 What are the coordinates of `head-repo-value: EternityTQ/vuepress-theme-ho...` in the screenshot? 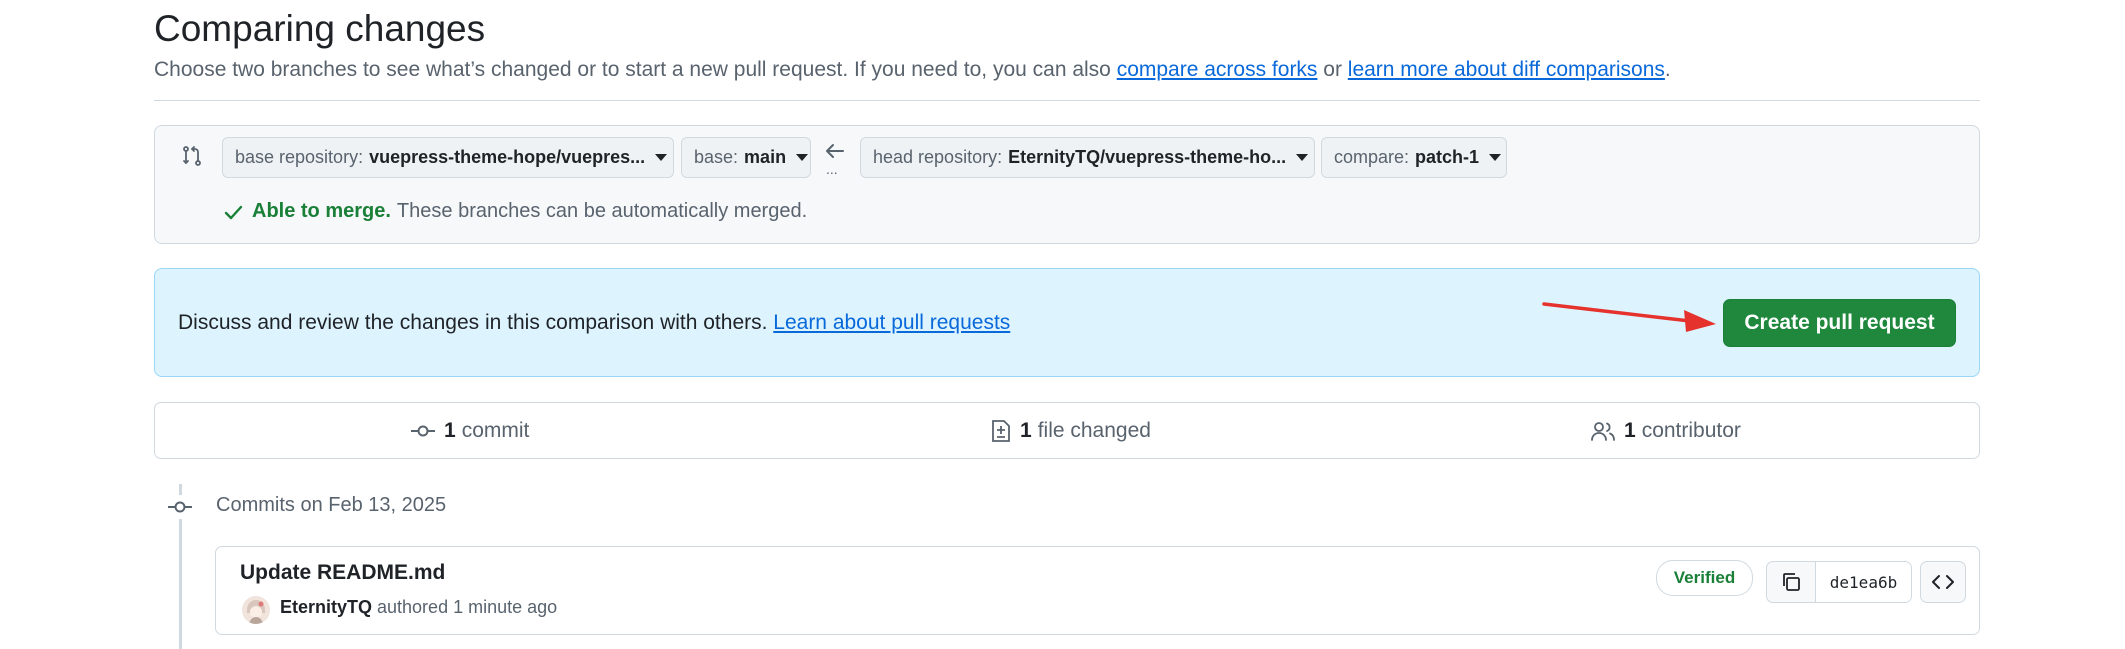 It's located at (1147, 157).